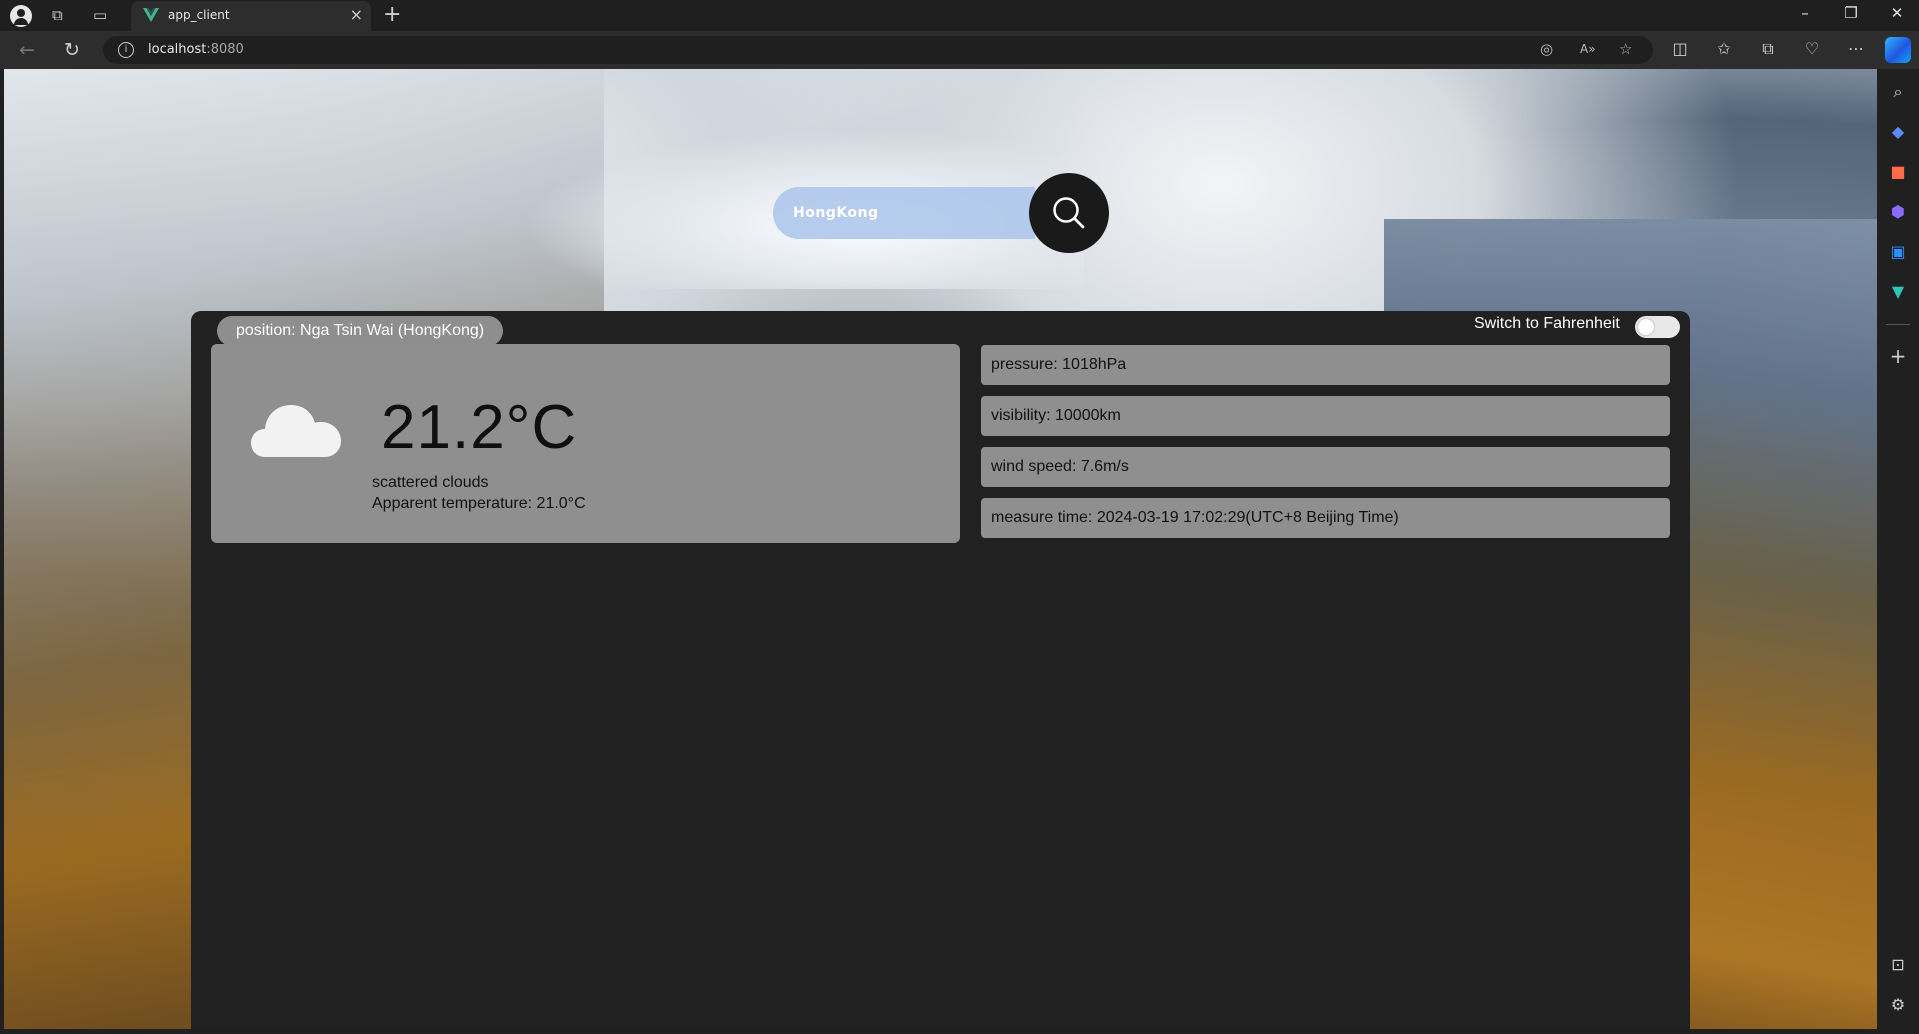 This screenshot has width=1919, height=1034. I want to click on apparent-temperature: Apparent temperature: 21.0°C, so click(479, 503).